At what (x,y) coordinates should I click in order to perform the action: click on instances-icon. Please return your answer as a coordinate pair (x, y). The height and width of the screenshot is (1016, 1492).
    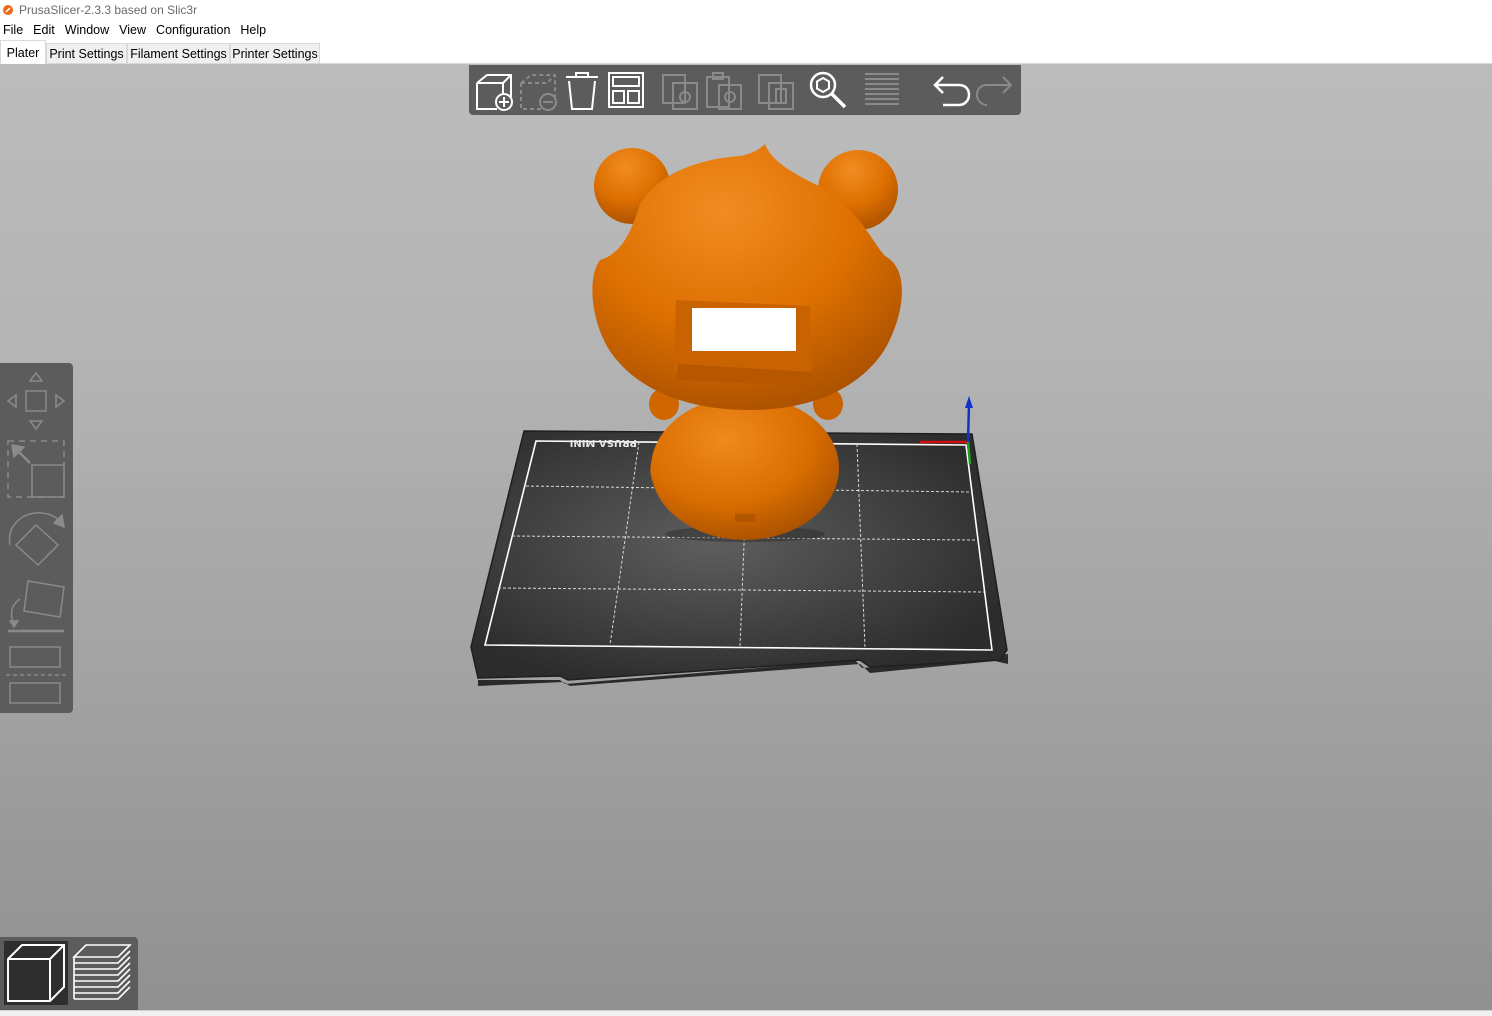
    Looking at the image, I should click on (776, 90).